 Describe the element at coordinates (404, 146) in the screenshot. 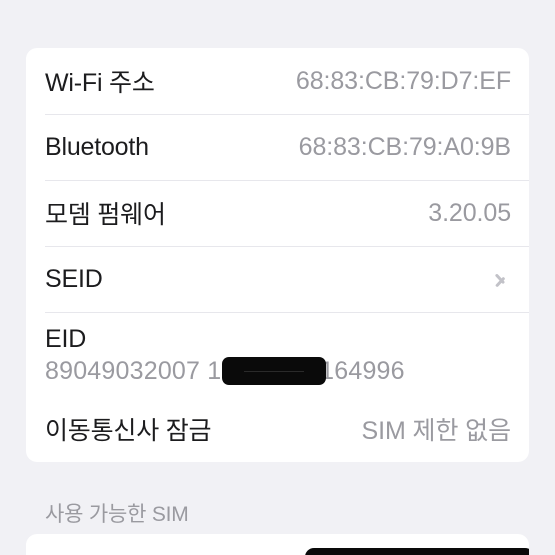

I see `row-value: 68:83:CB:79:A0:9B` at that location.